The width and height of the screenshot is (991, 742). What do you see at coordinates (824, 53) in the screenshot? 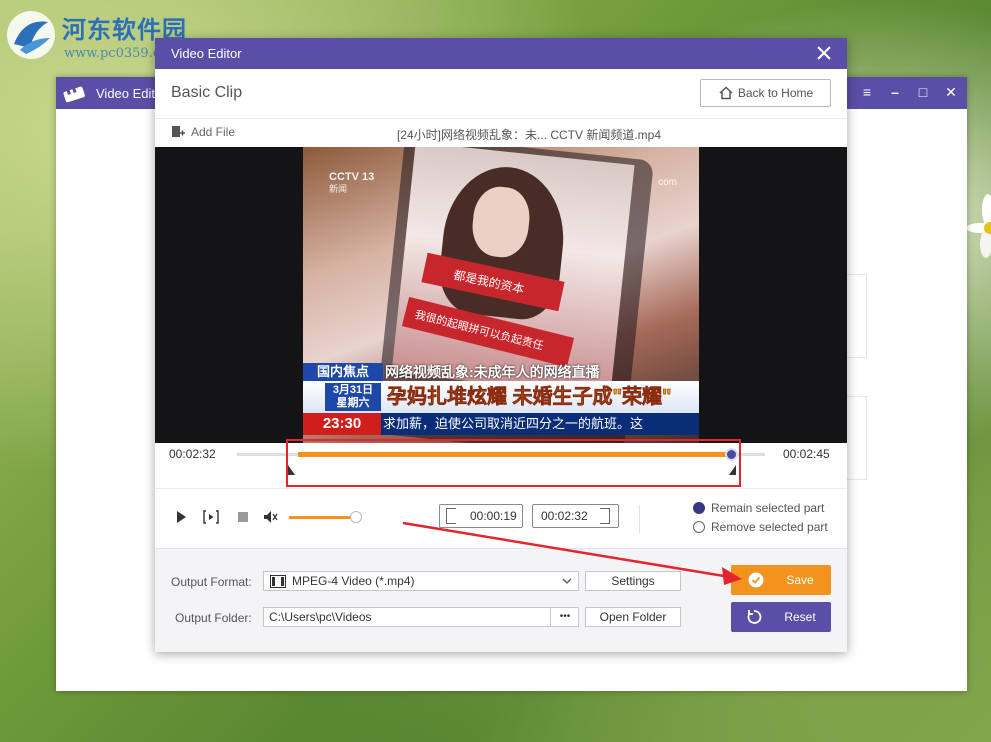
I see `close-icon` at bounding box center [824, 53].